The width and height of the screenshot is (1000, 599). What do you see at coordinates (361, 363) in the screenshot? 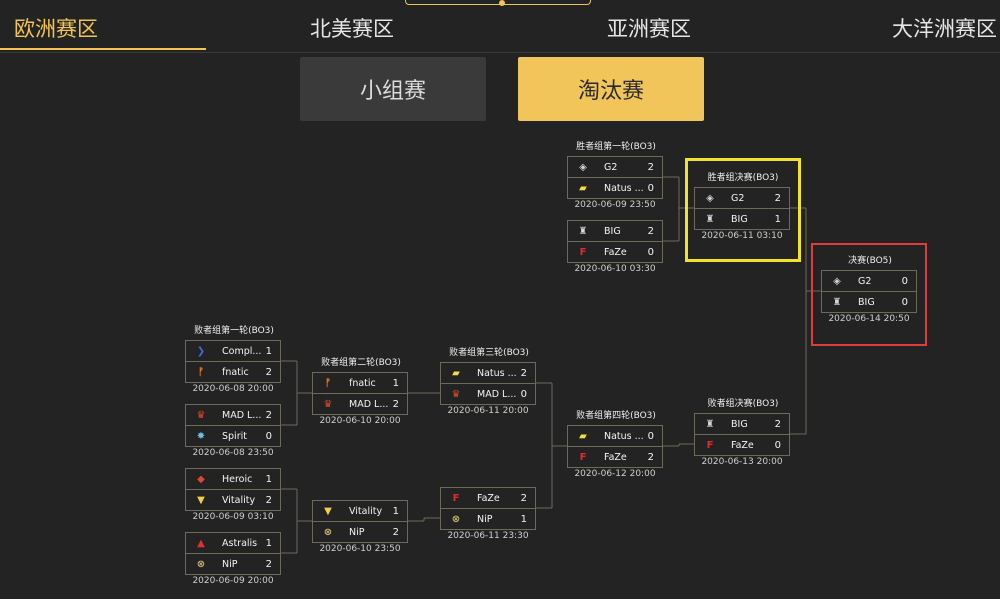
I see `match-round-title: 败者组第二轮(BO3)` at bounding box center [361, 363].